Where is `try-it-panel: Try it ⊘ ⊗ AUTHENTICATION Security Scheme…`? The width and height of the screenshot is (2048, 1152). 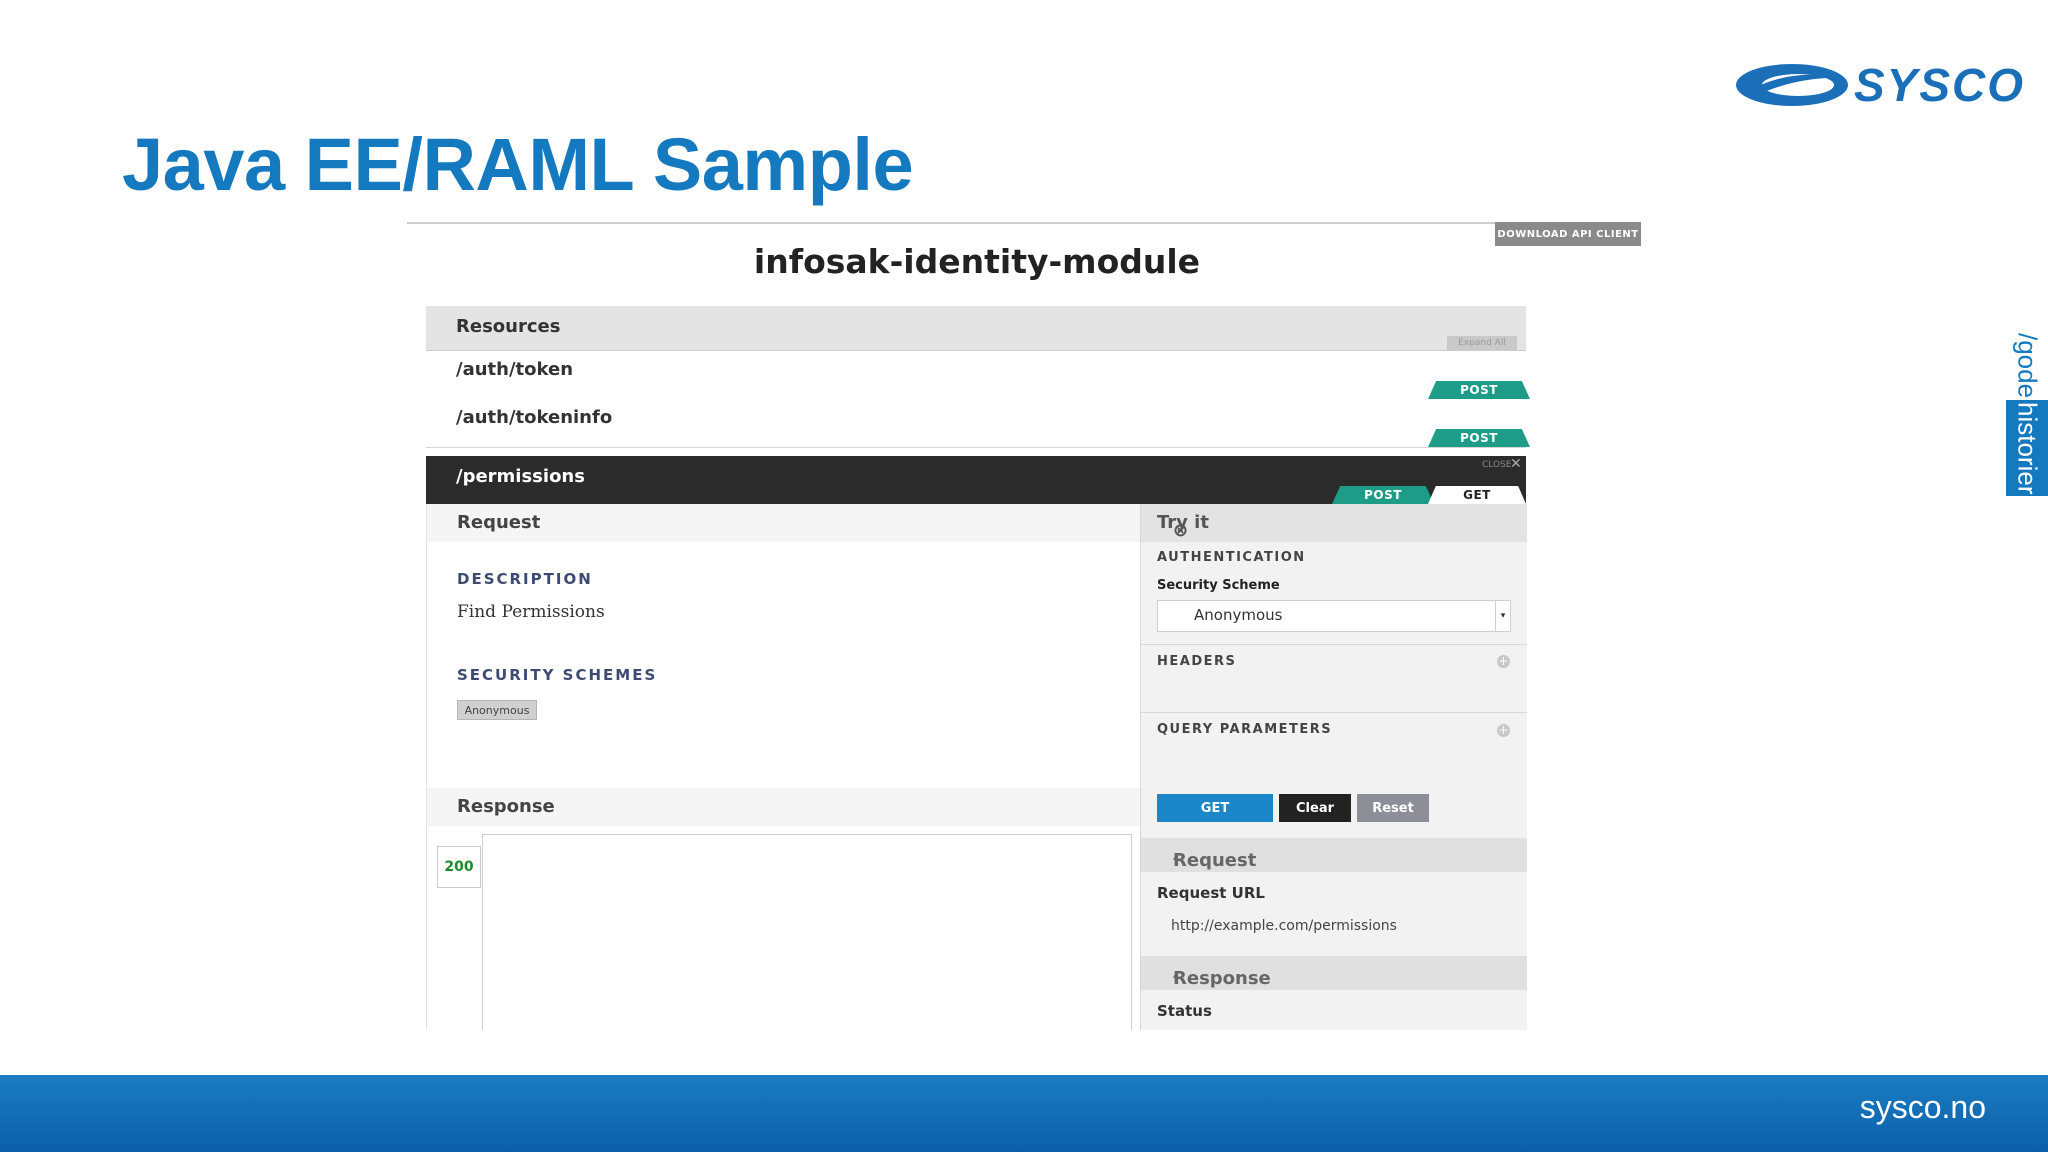
try-it-panel: Try it ⊘ ⊗ AUTHENTICATION Security Scheme… is located at coordinates (1333, 767).